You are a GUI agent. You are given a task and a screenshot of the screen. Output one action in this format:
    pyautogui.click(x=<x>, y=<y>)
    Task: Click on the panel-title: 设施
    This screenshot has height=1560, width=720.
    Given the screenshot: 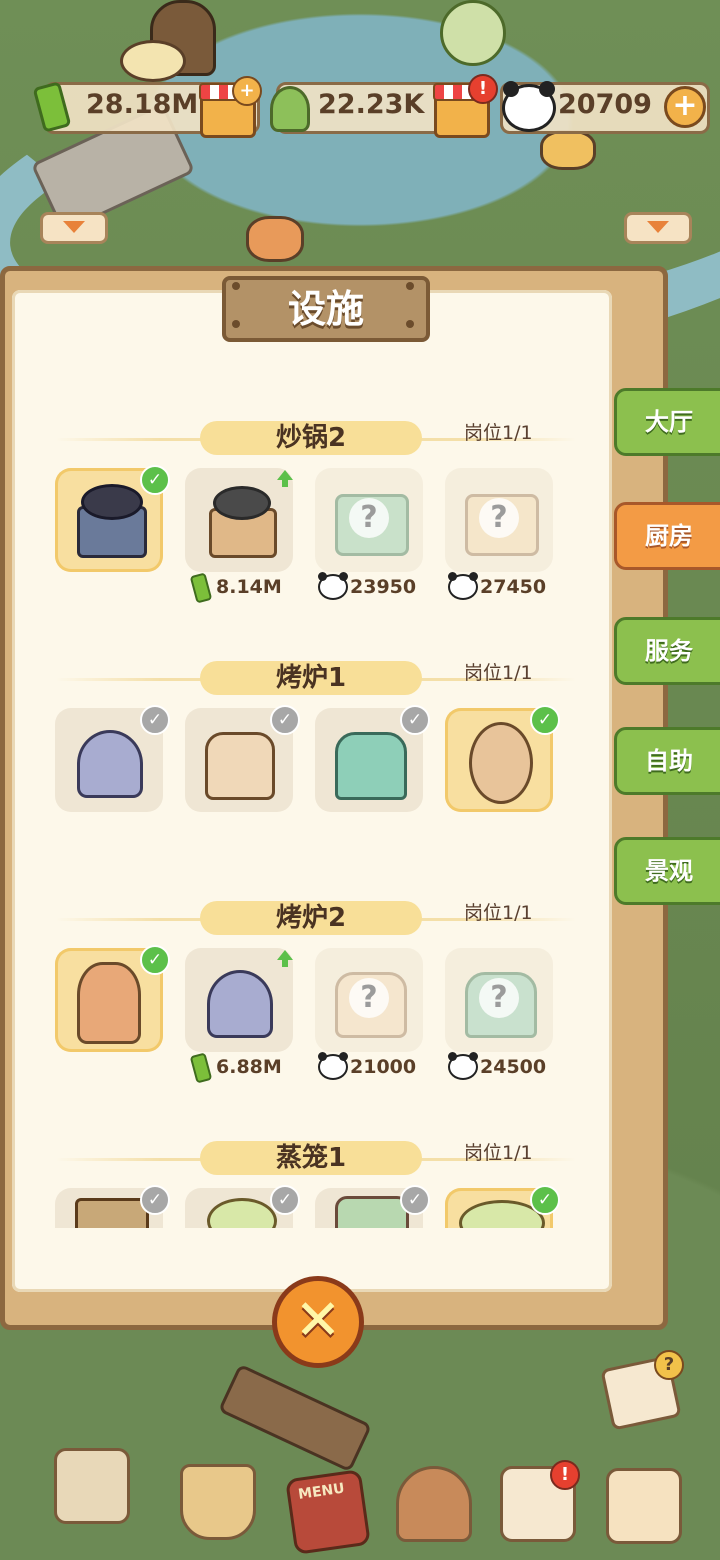 What is the action you would take?
    pyautogui.click(x=326, y=309)
    